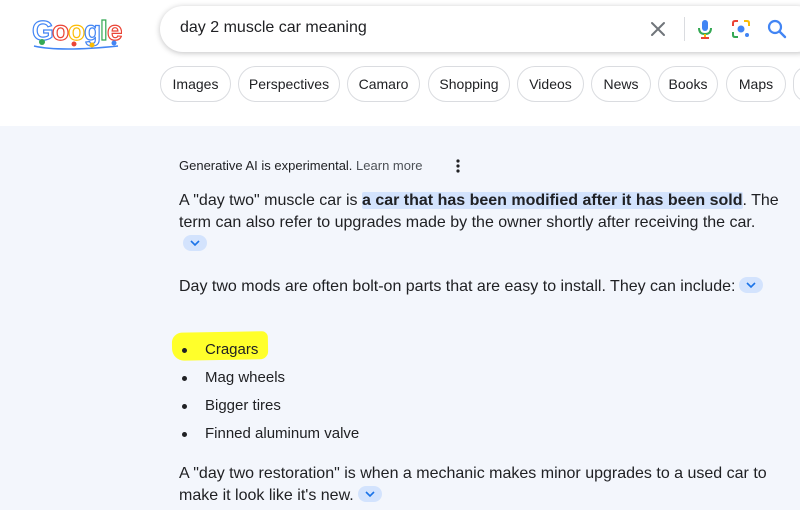 The image size is (800, 510). Describe the element at coordinates (92, 30) in the screenshot. I see `svg-text: g` at that location.